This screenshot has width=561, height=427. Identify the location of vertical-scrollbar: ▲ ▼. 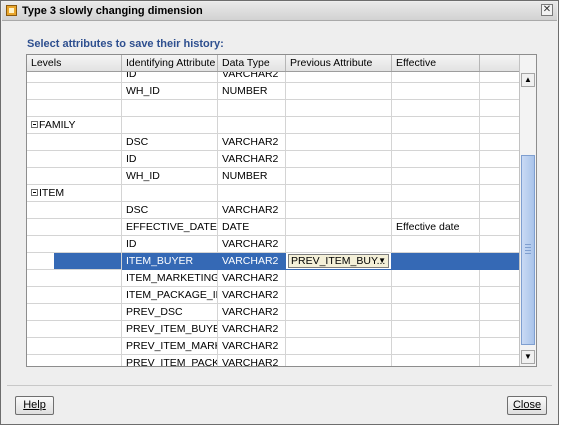
(527, 210).